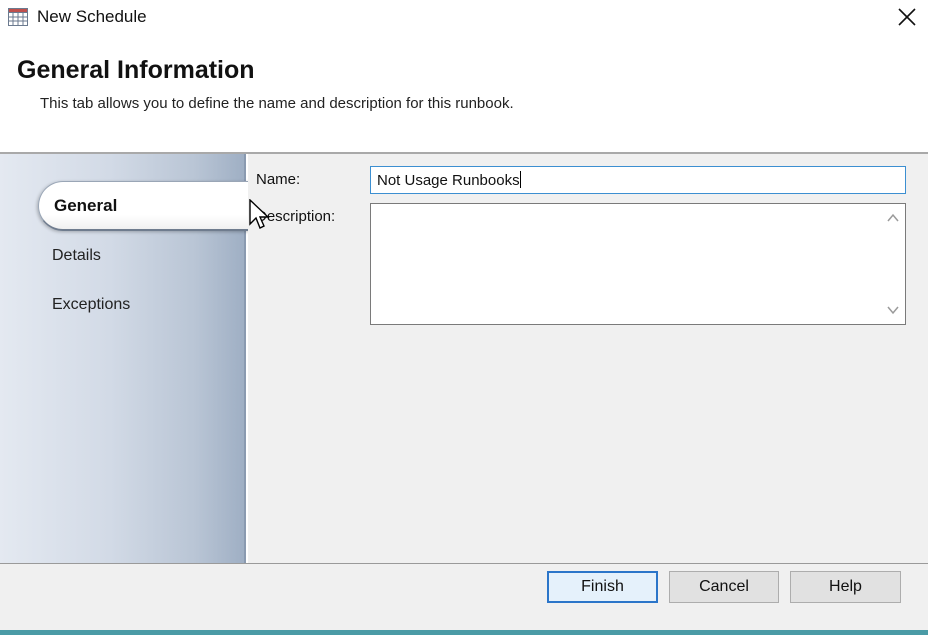 The height and width of the screenshot is (635, 928). Describe the element at coordinates (520, 179) in the screenshot. I see `text-caret` at that location.